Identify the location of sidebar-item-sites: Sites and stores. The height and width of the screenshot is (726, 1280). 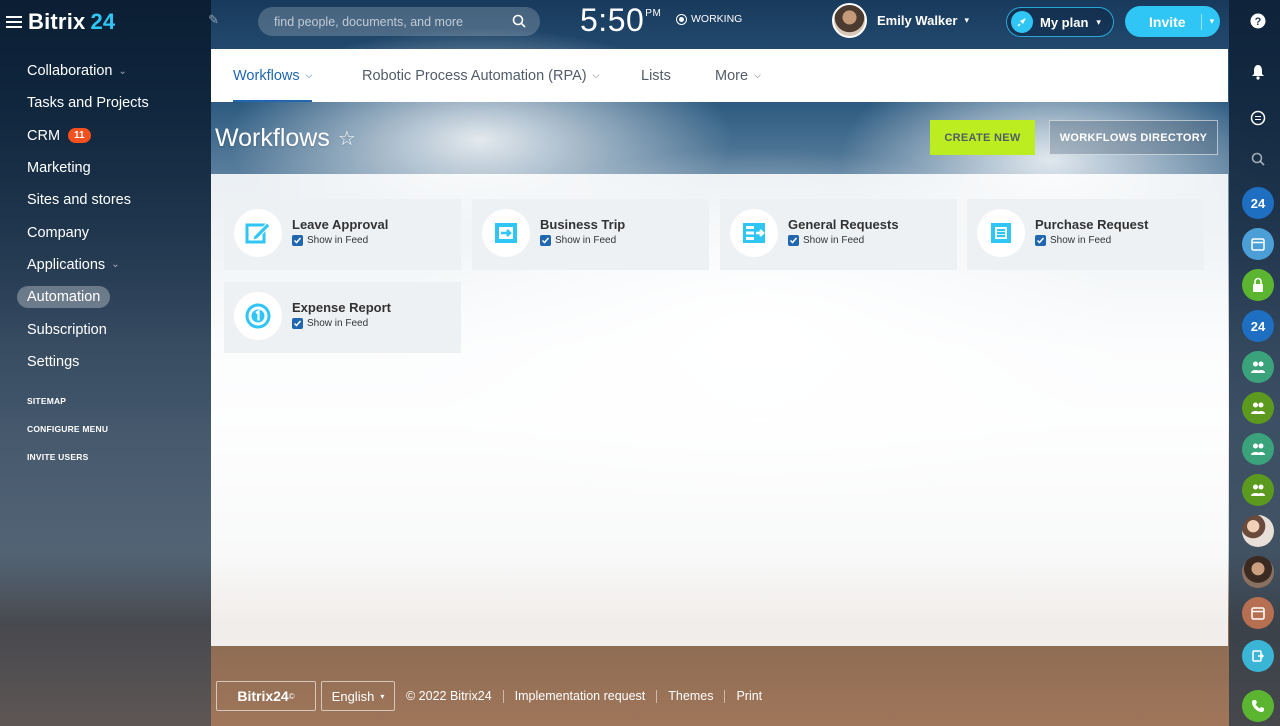
(112, 200).